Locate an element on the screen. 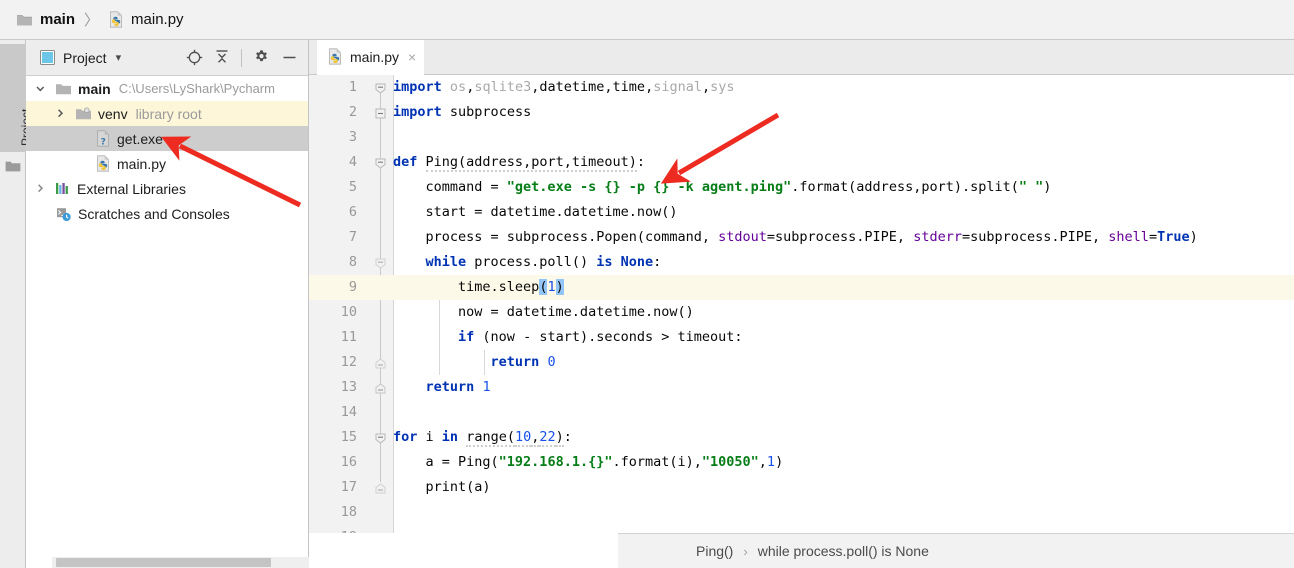 The image size is (1294, 568). editor-tab-main-py: main.py × is located at coordinates (371, 57).